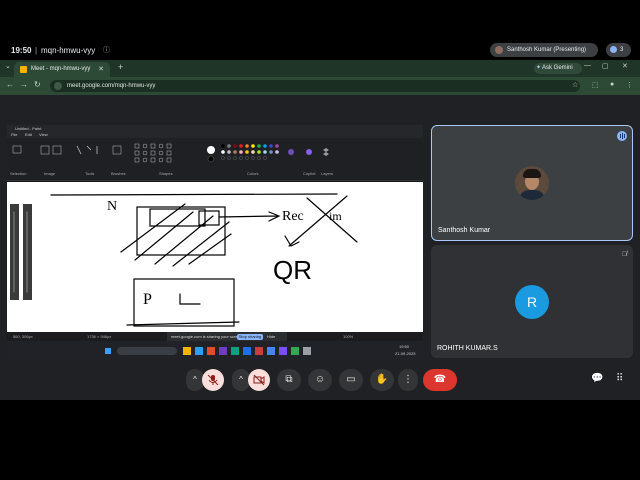 The height and width of the screenshot is (480, 640). What do you see at coordinates (624, 254) in the screenshot?
I see `mic-muted-icon: 🎙̸` at bounding box center [624, 254].